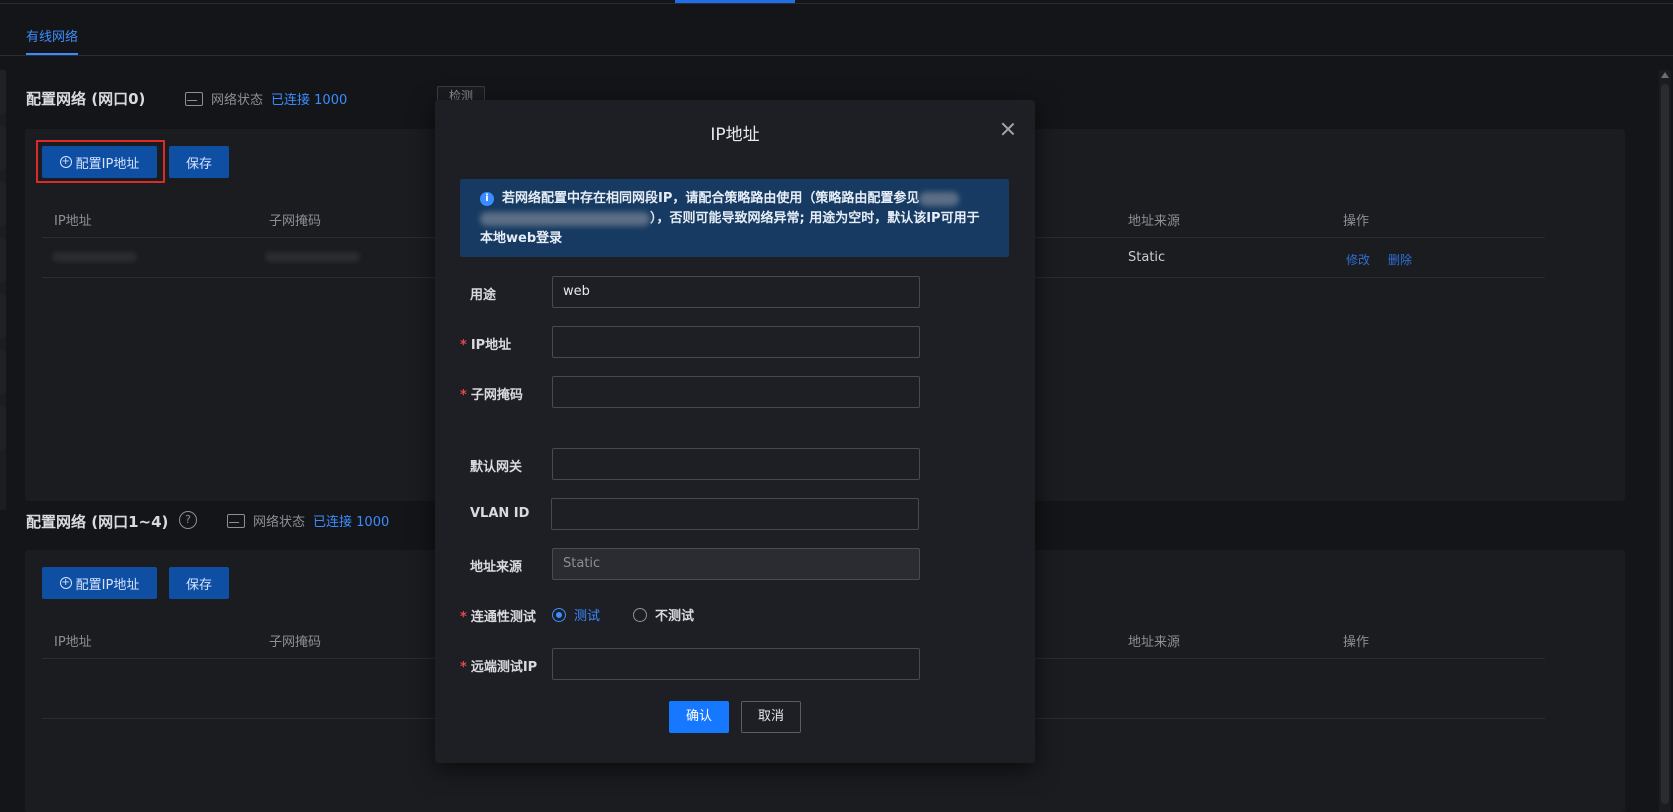 Image resolution: width=1673 pixels, height=812 pixels. What do you see at coordinates (312, 257) in the screenshot?
I see `blurred-mask-value` at bounding box center [312, 257].